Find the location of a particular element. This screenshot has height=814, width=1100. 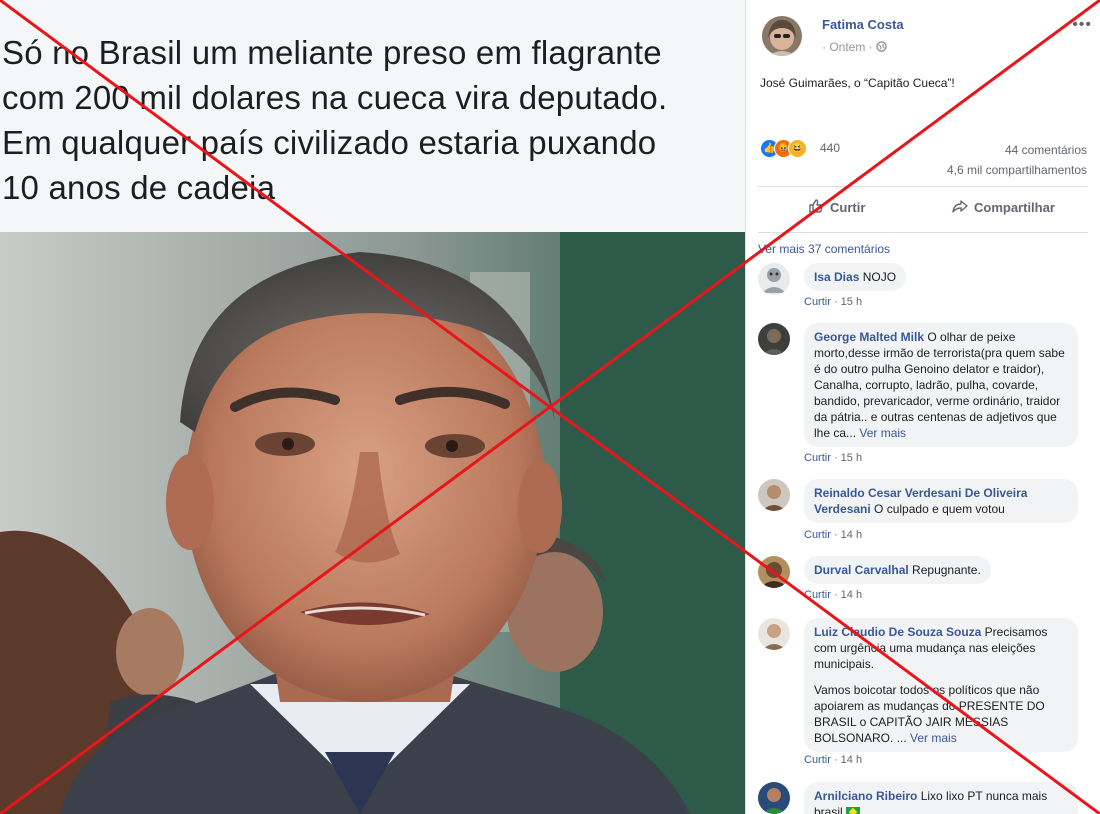

comment-text: NOJO is located at coordinates (878, 277).